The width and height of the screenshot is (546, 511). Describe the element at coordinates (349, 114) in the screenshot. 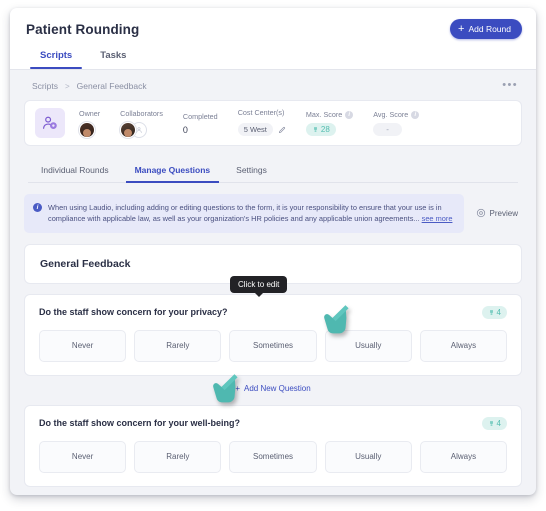

I see `info-icon-max-score: i` at that location.